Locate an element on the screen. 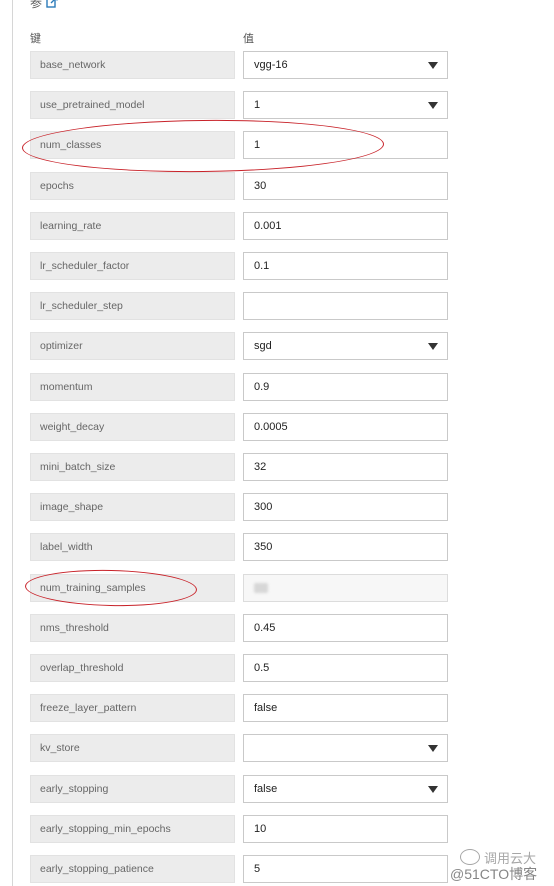 The height and width of the screenshot is (886, 554). param-key-label: early_stopping is located at coordinates (132, 789).